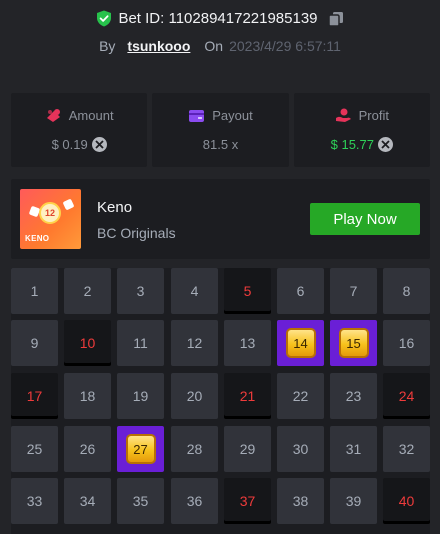 The height and width of the screenshot is (534, 440). I want to click on cell-number: 33, so click(34, 501).